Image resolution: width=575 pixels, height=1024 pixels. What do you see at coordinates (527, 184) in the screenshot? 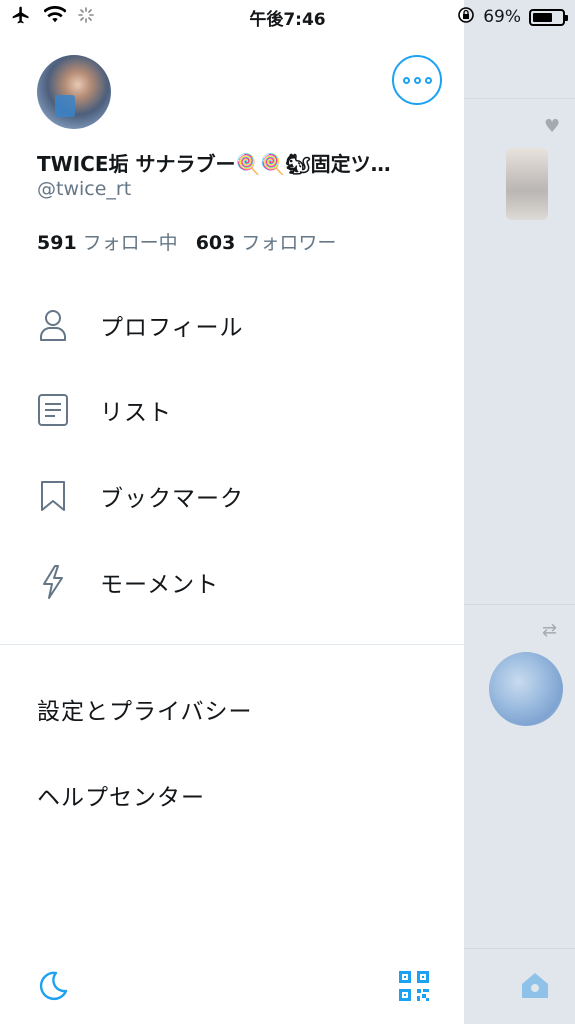
I see `tweet-image-thumbnail` at bounding box center [527, 184].